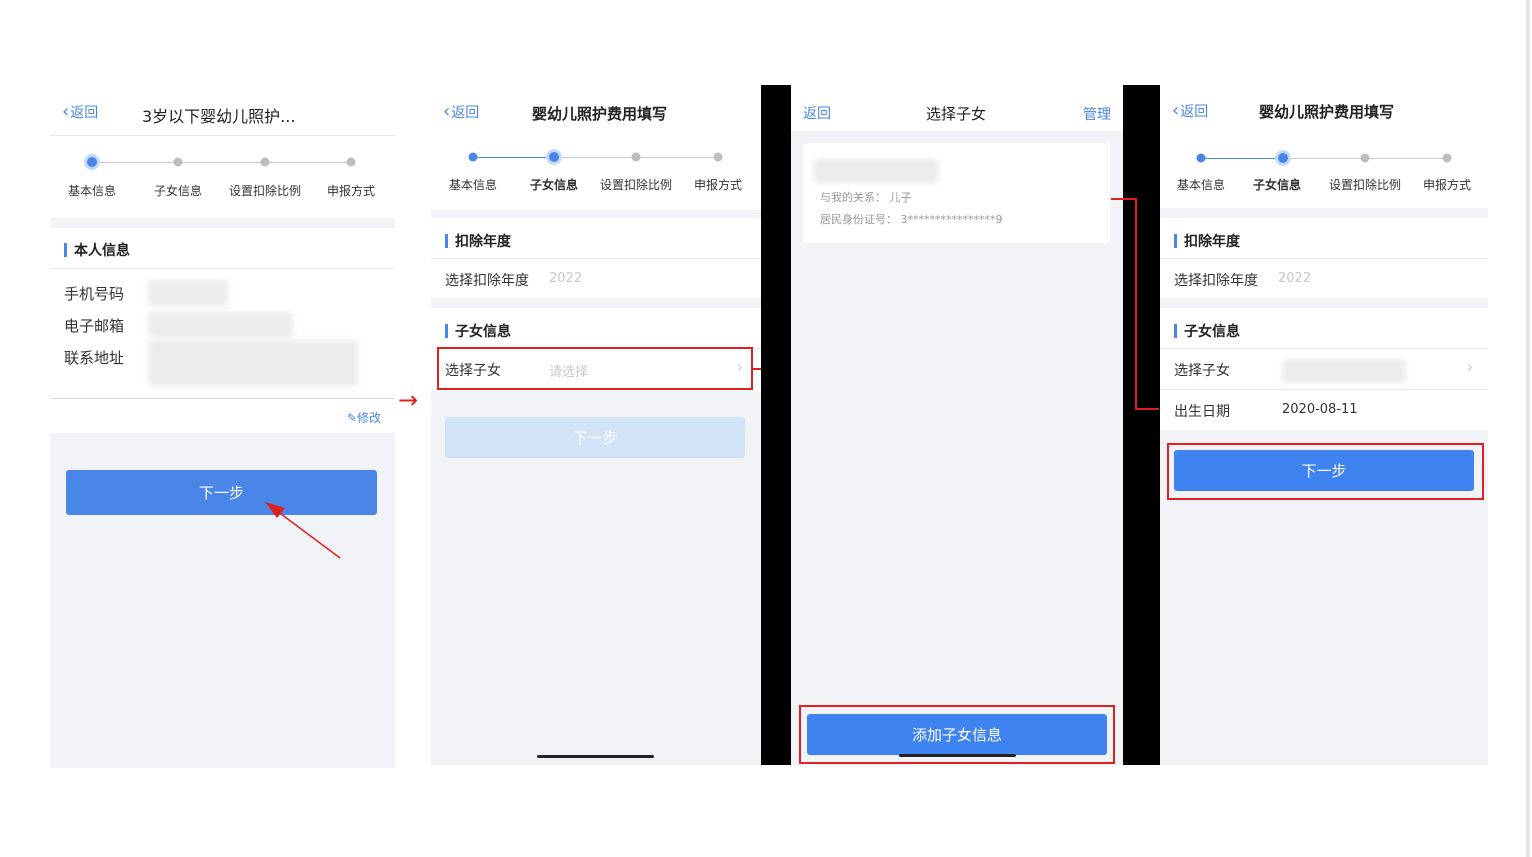 The width and height of the screenshot is (1532, 857). Describe the element at coordinates (876, 171) in the screenshot. I see `child-name` at that location.